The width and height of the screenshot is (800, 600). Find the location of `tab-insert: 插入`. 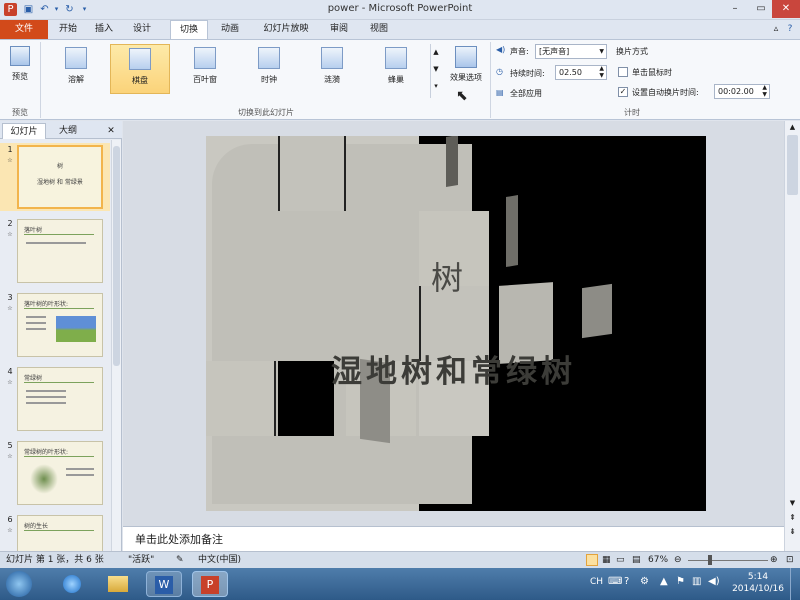

tab-insert: 插入 is located at coordinates (104, 29).